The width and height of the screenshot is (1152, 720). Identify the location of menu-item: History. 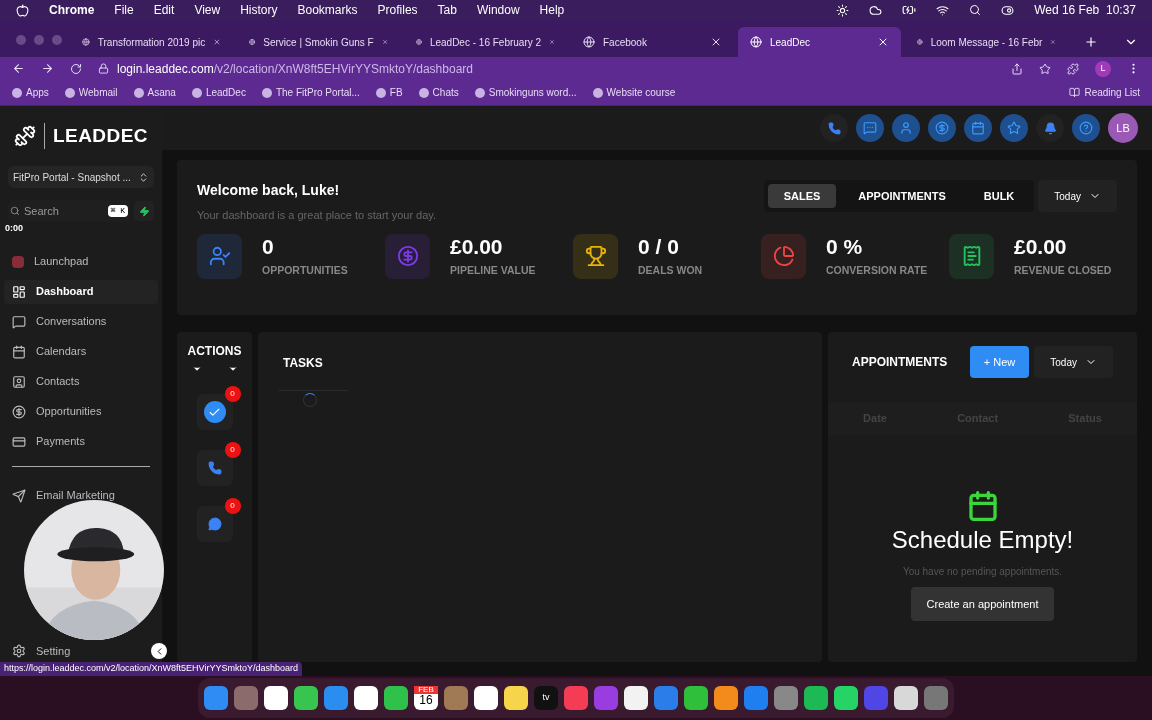
(259, 10).